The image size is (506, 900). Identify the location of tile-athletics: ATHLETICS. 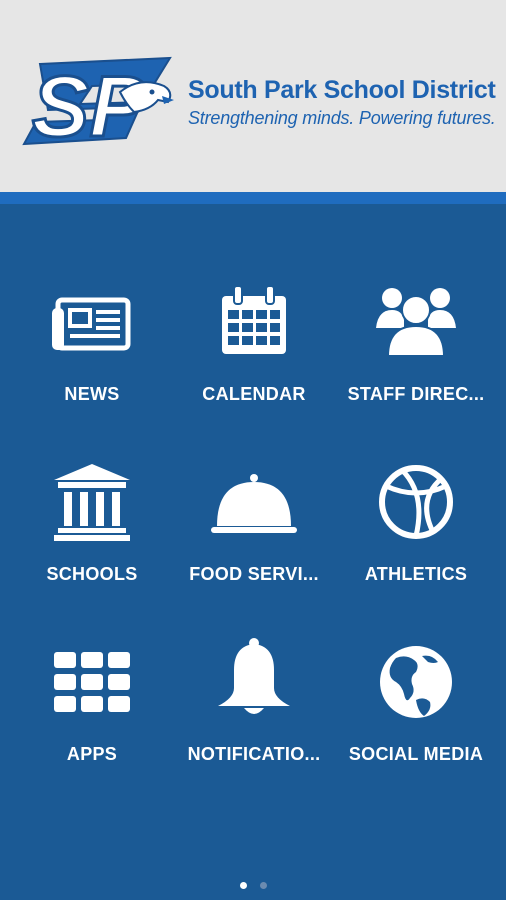
(416, 544).